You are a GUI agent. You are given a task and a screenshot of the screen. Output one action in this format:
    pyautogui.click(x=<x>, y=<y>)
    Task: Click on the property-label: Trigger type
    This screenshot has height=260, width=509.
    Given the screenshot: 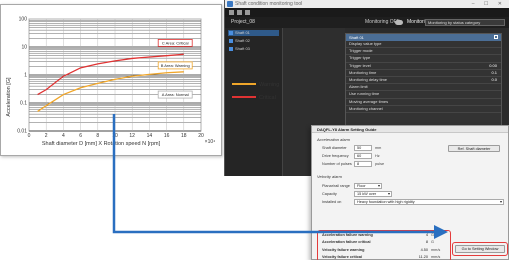 What is the action you would take?
    pyautogui.click(x=360, y=58)
    